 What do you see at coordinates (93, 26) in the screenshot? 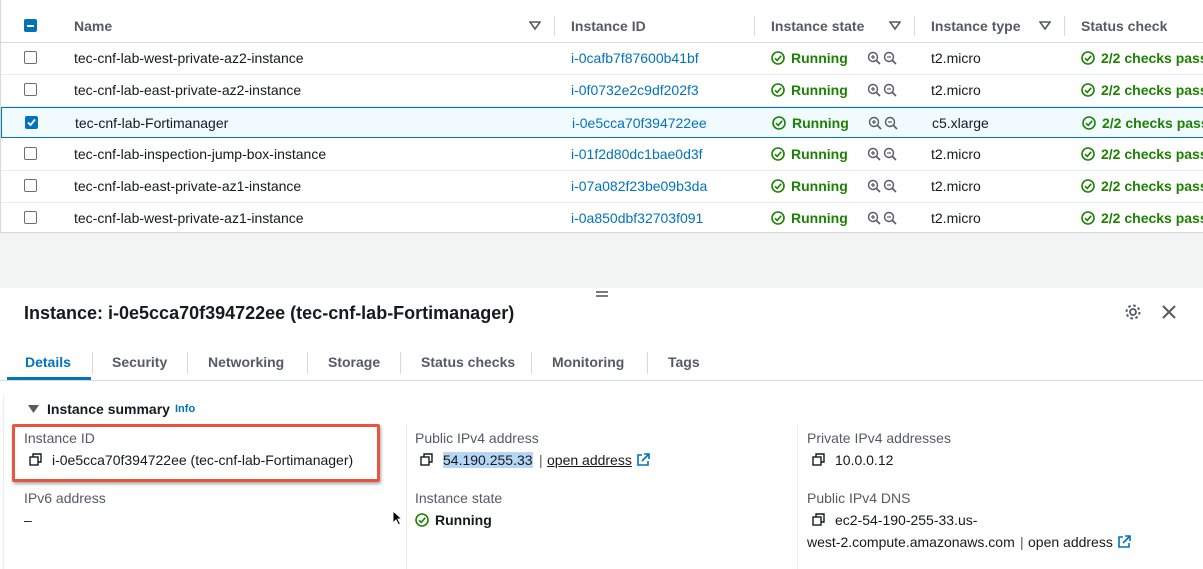
I see `column-header-name: Name` at bounding box center [93, 26].